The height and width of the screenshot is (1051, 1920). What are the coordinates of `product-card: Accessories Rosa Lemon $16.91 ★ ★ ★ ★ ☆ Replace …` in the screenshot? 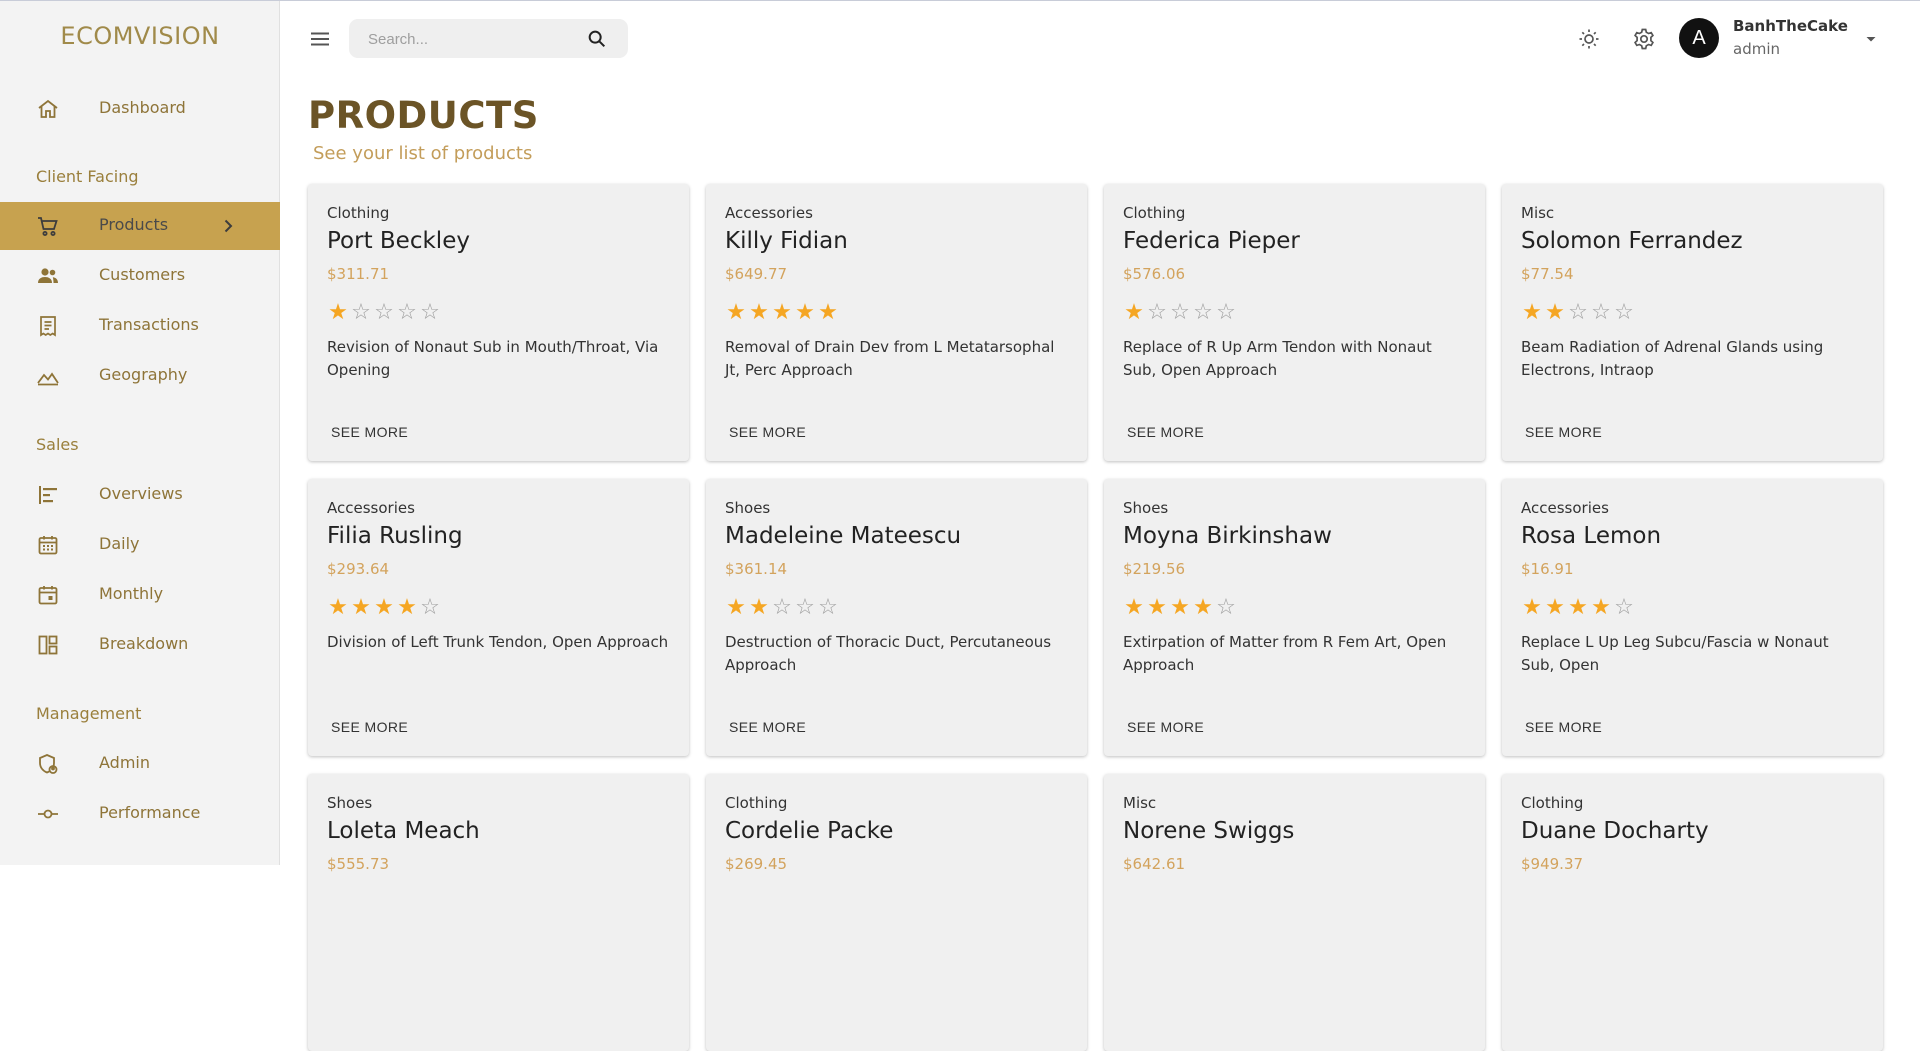 It's located at (1692, 617).